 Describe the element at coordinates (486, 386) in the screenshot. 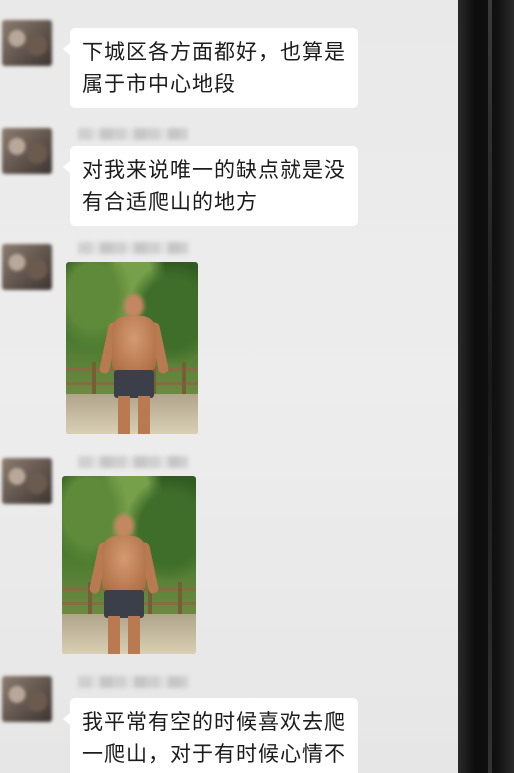

I see `phone-bezel` at that location.